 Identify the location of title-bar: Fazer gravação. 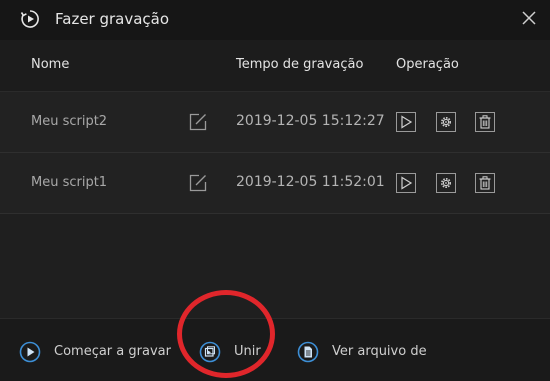
(275, 20).